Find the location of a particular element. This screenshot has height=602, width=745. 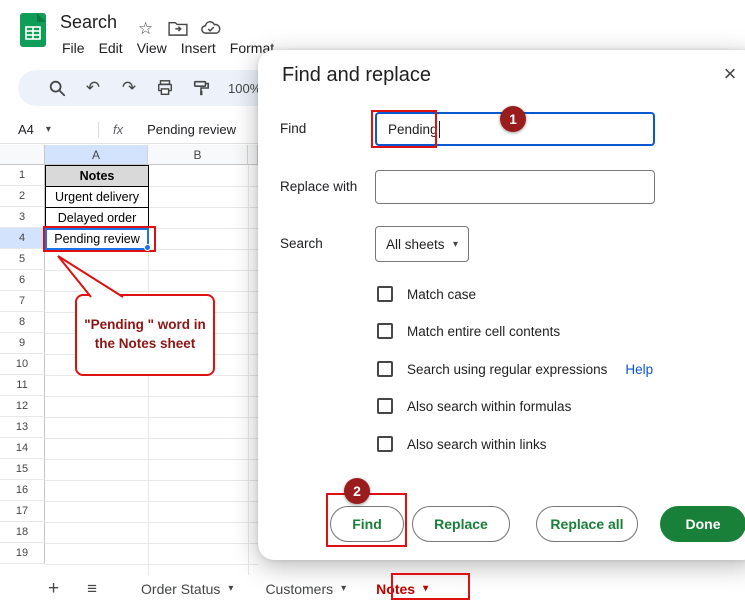

row-header-9: 9 is located at coordinates (22, 343).